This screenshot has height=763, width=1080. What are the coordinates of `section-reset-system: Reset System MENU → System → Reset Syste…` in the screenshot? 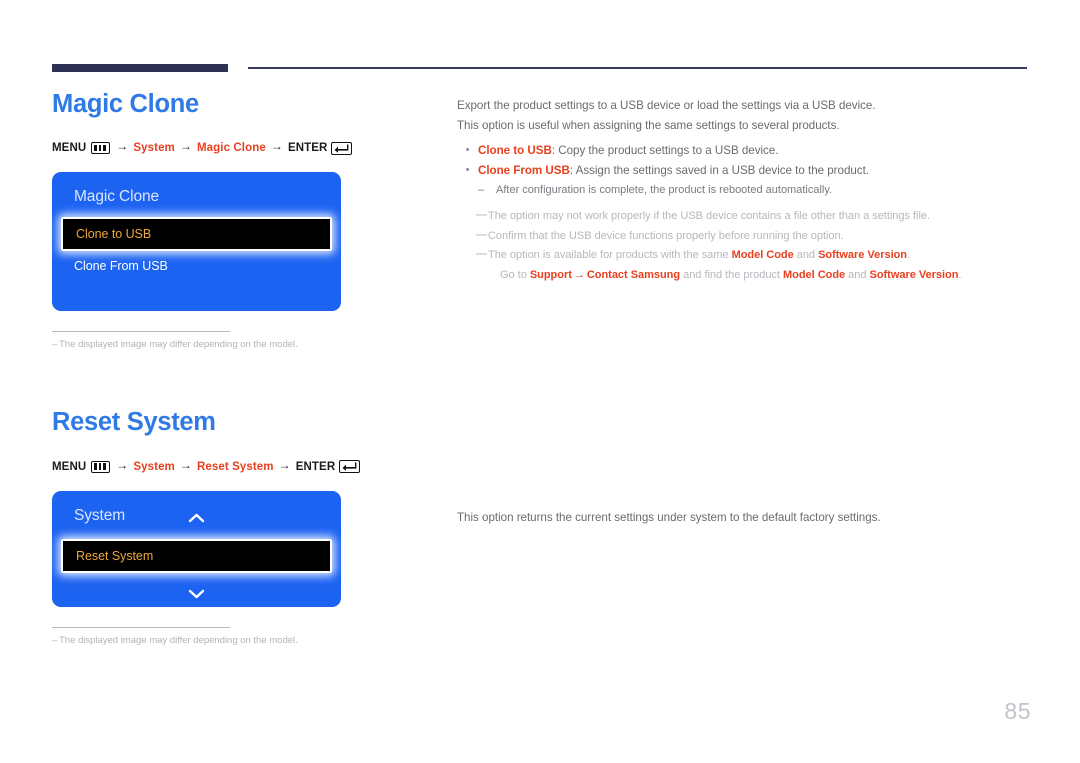 It's located at (247, 527).